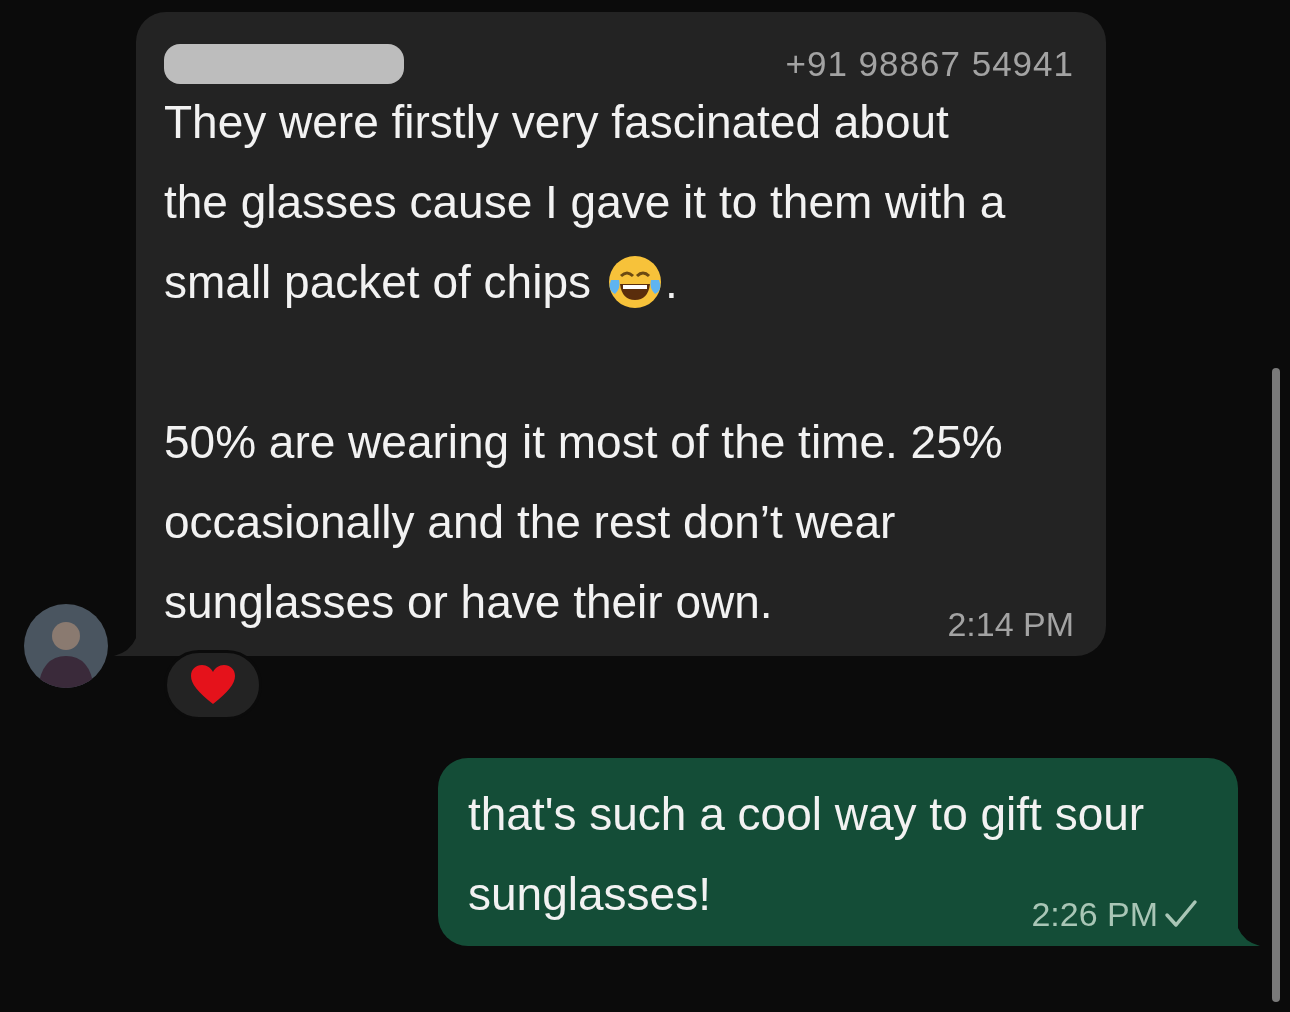  I want to click on timestamp: 2:14 PM, so click(1010, 624).